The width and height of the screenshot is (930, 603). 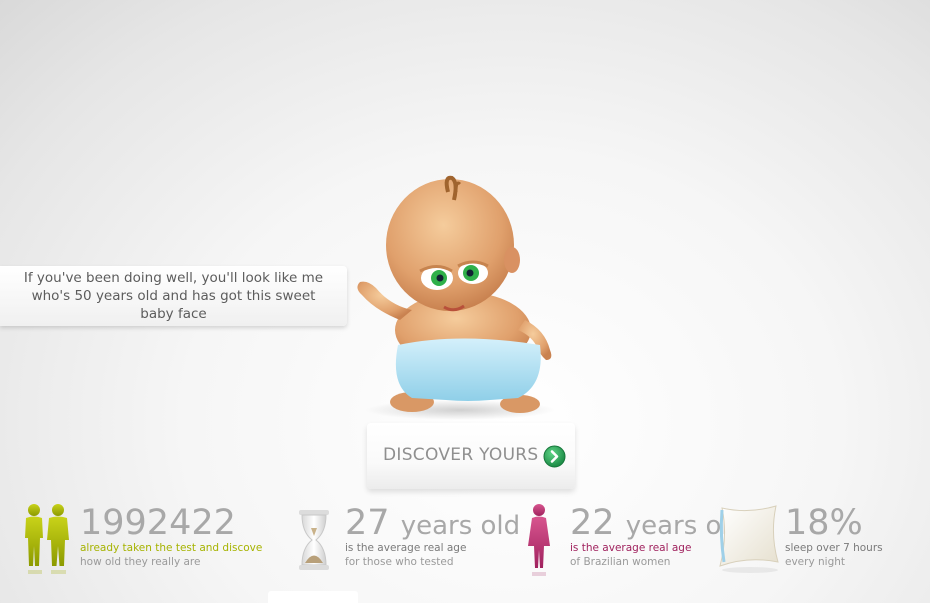 What do you see at coordinates (171, 548) in the screenshot?
I see `stat-tests-line1: already taken the test and discovered` at bounding box center [171, 548].